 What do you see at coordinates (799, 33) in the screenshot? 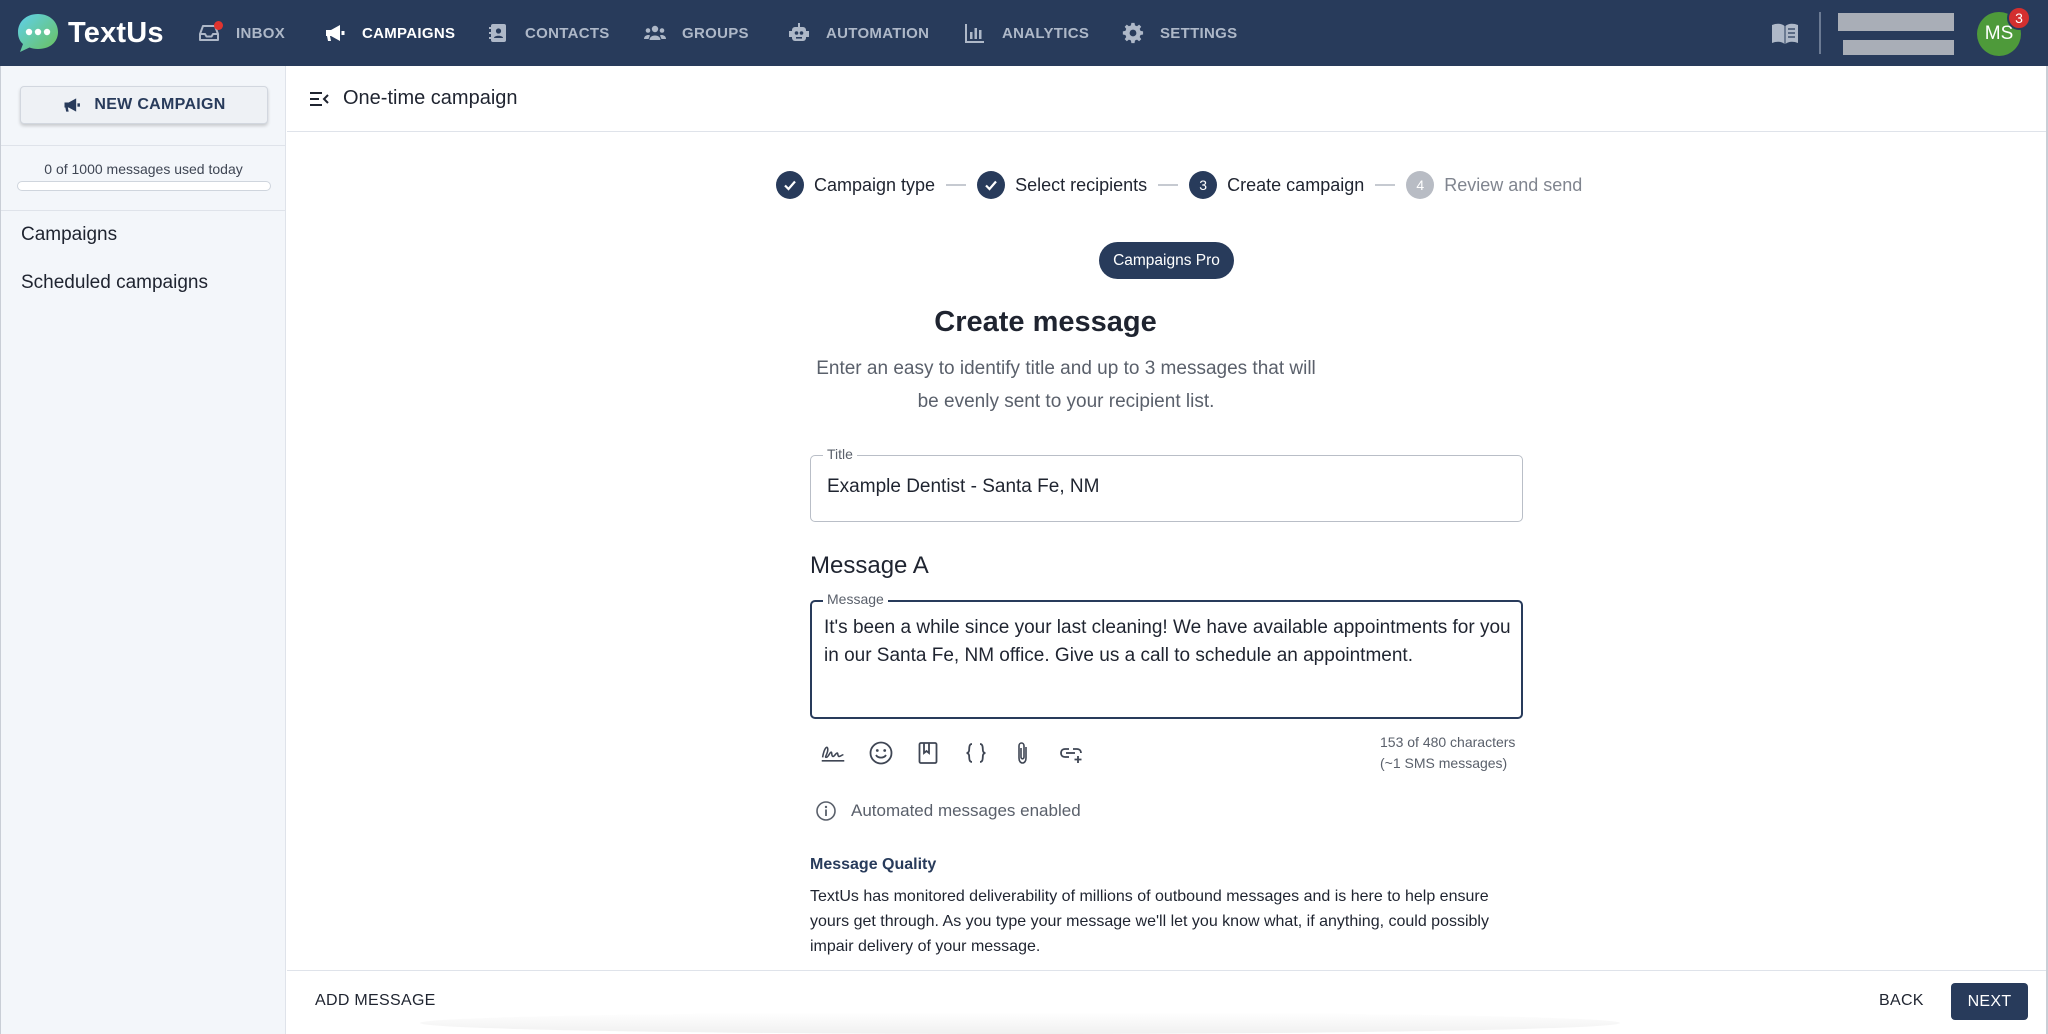
I see `robot-icon` at bounding box center [799, 33].